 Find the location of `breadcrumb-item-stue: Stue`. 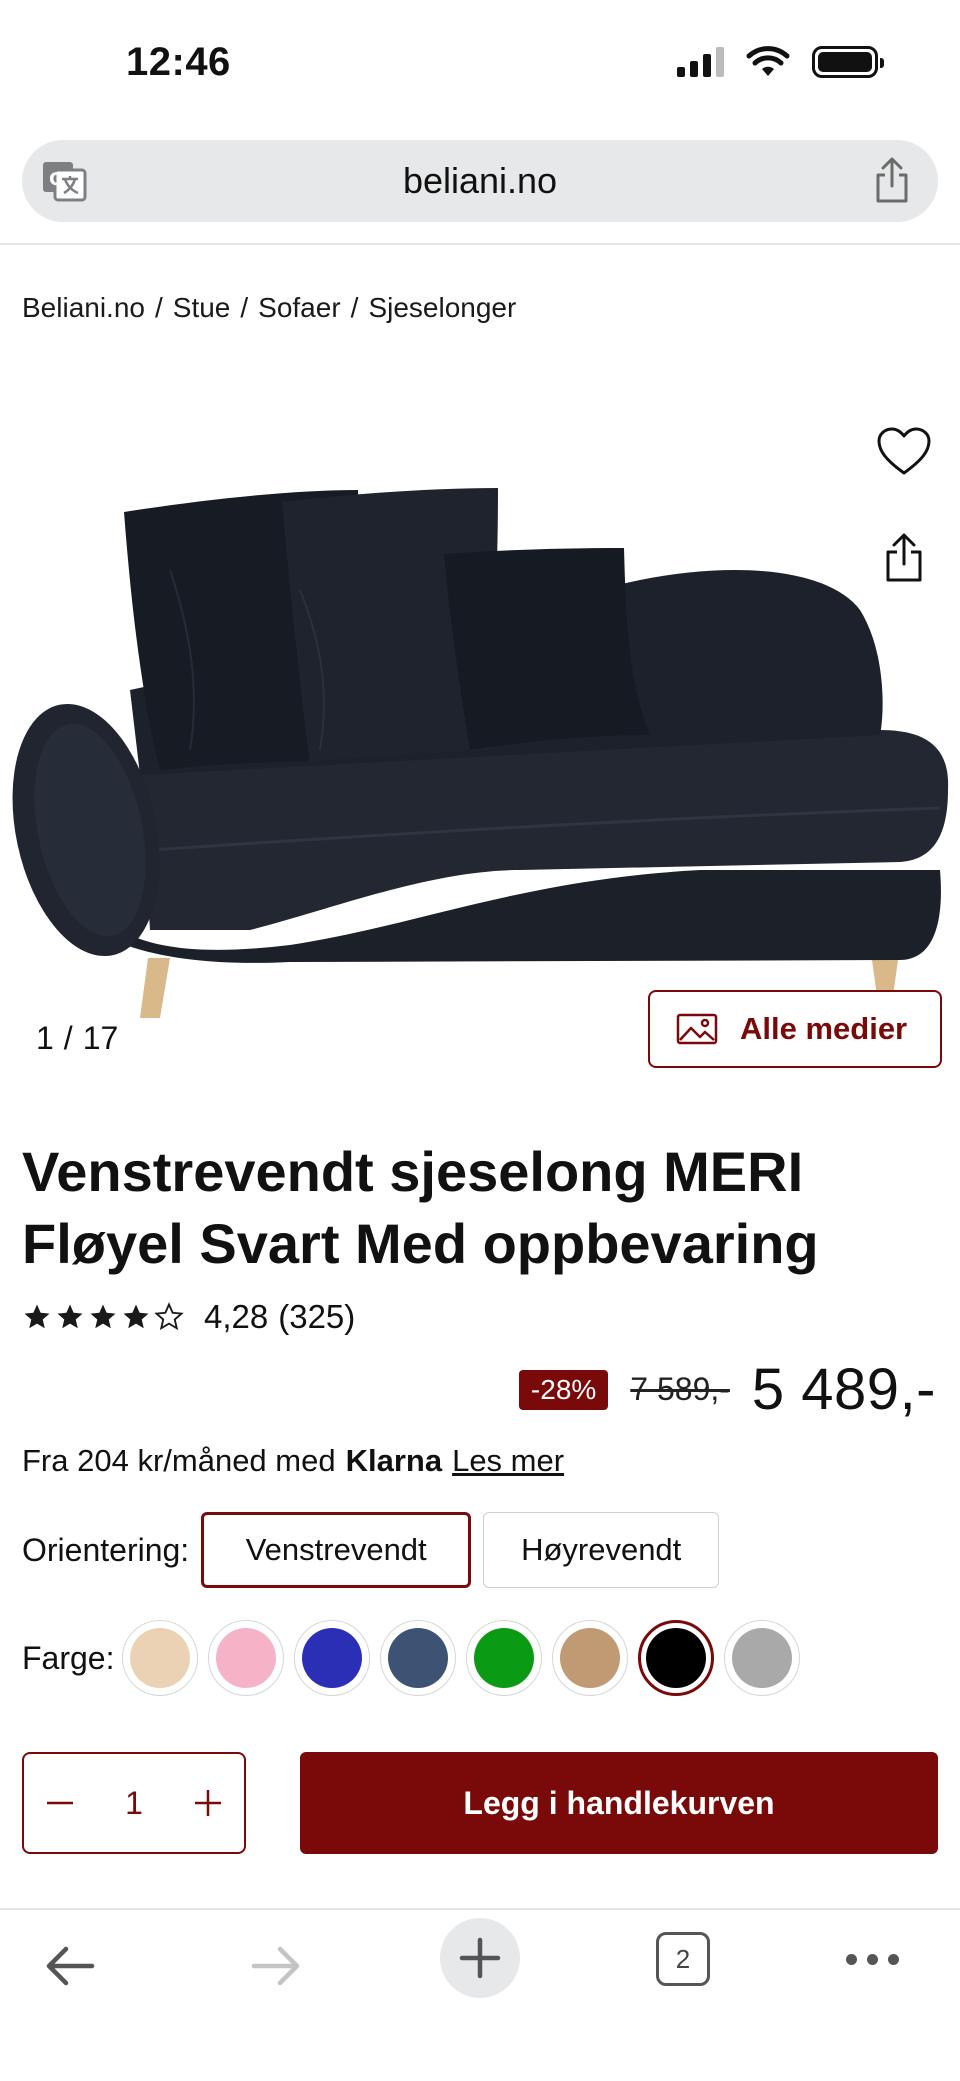

breadcrumb-item-stue: Stue is located at coordinates (202, 308).